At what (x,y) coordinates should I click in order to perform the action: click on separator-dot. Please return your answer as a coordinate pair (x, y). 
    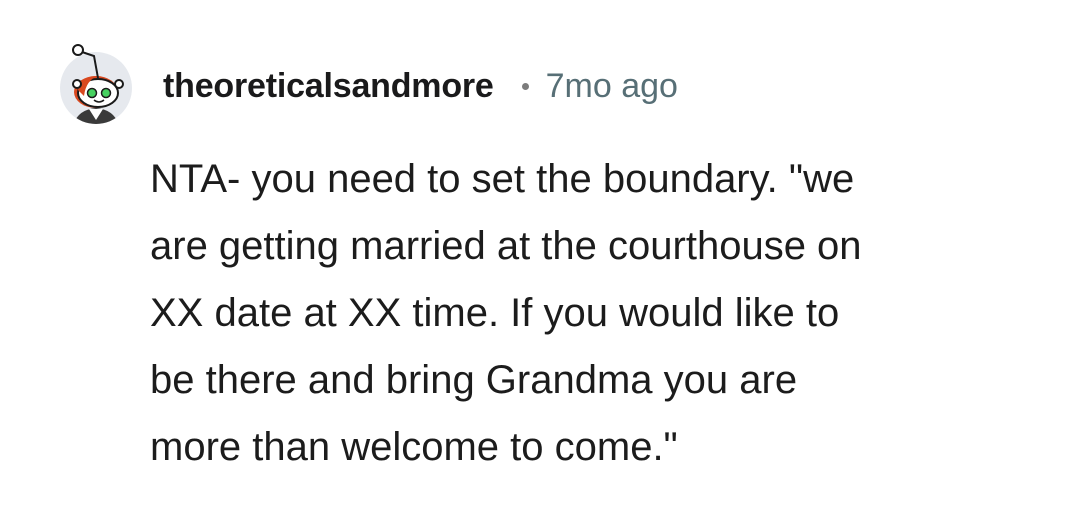
    Looking at the image, I should click on (525, 86).